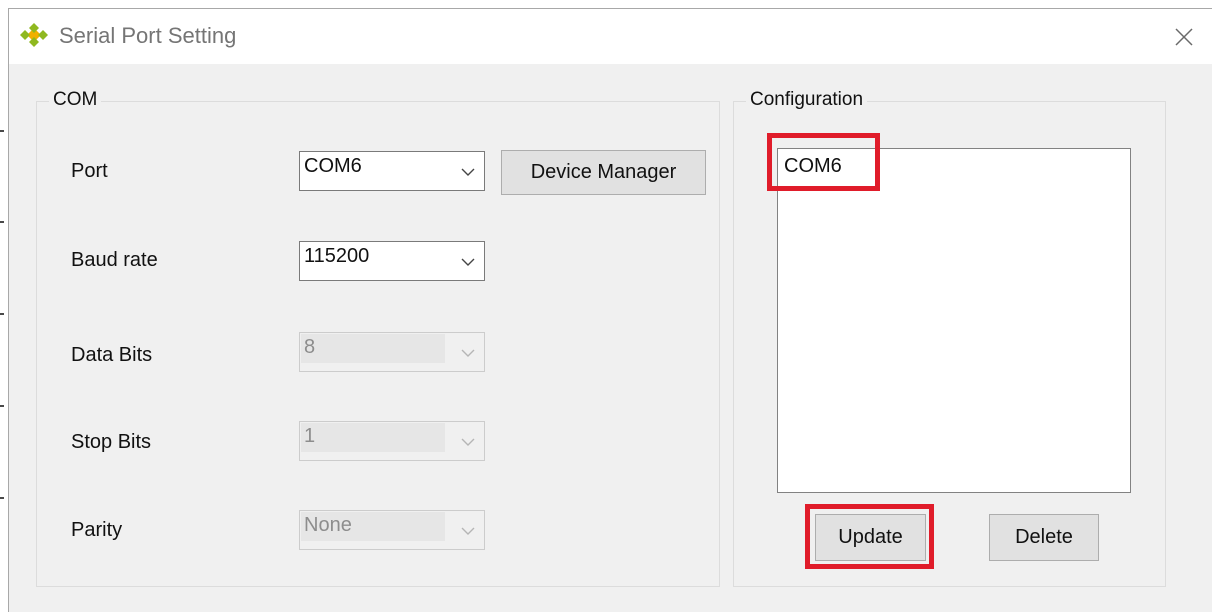 This screenshot has height=612, width=1212. What do you see at coordinates (148, 35) in the screenshot?
I see `window-title: Serial Port Setting` at bounding box center [148, 35].